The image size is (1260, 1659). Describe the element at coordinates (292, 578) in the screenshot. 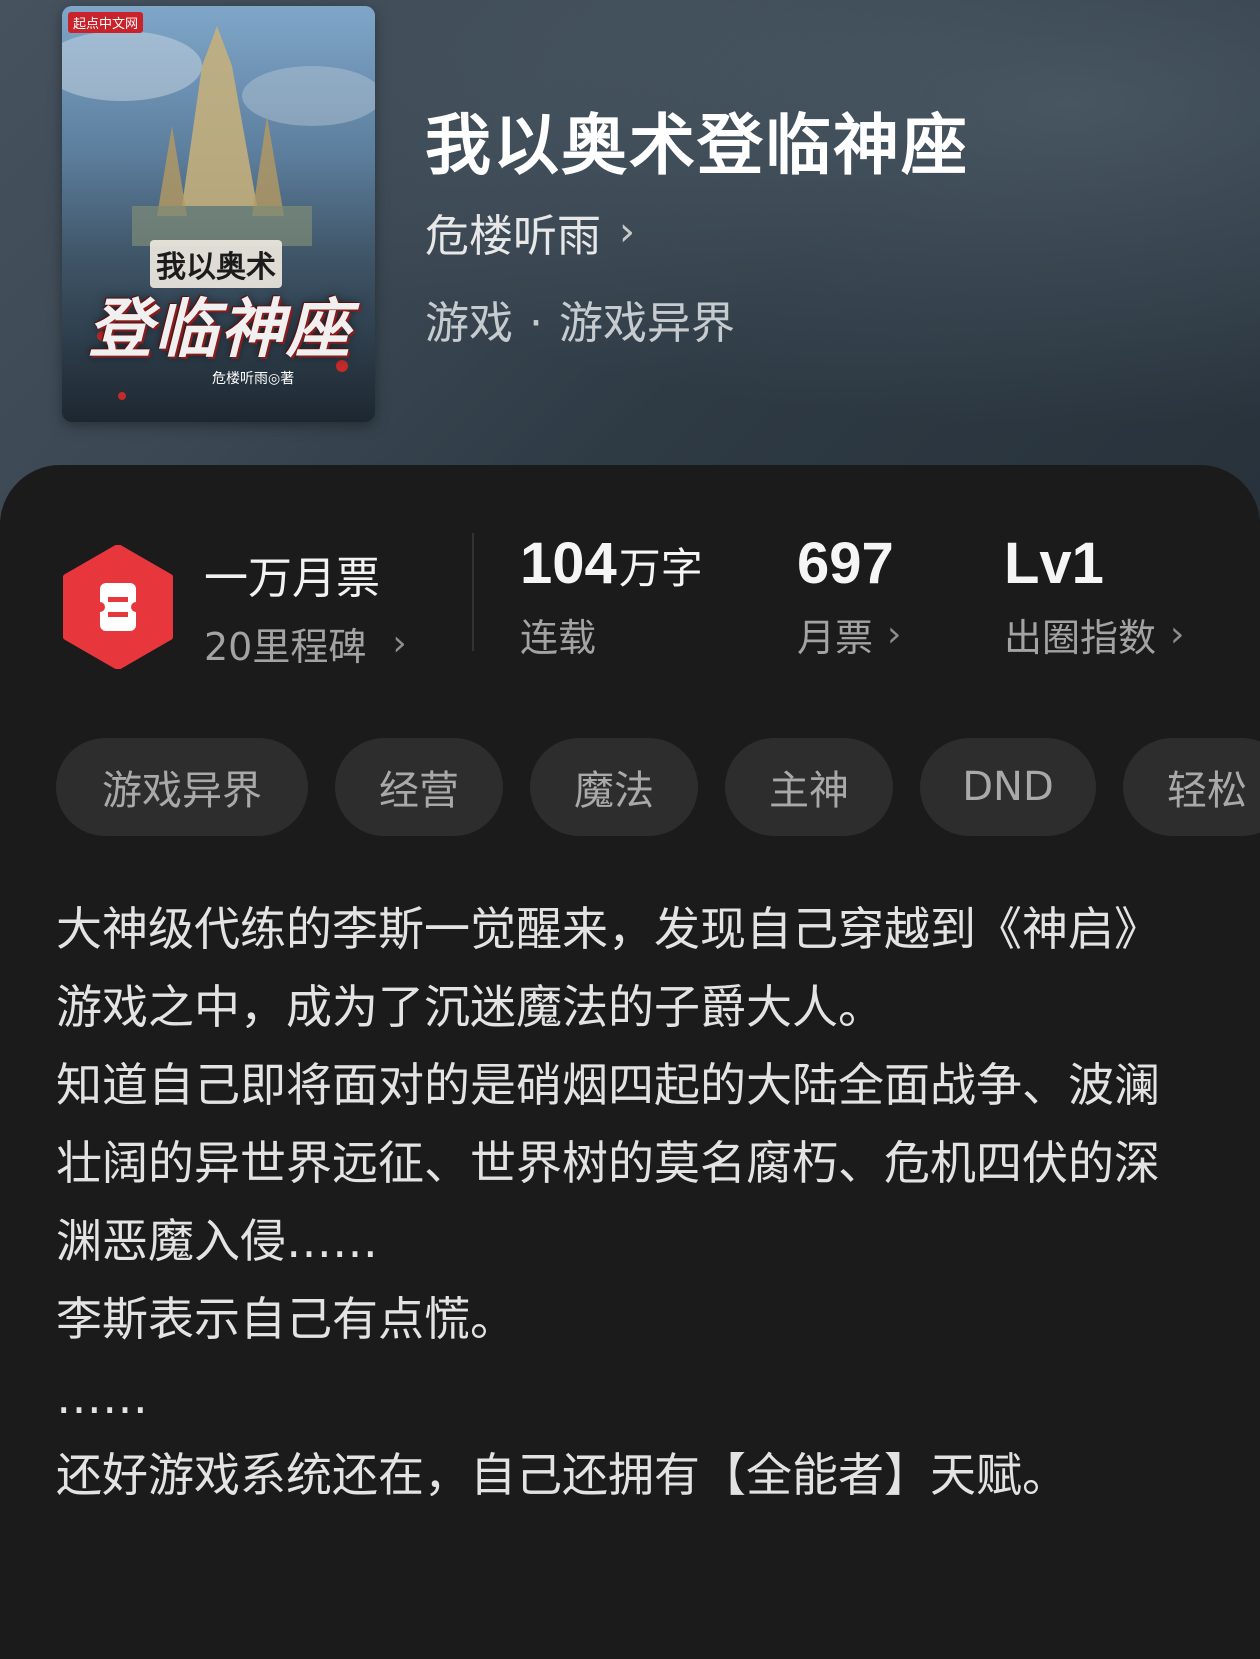

I see `milestone-title: 一万月票` at that location.